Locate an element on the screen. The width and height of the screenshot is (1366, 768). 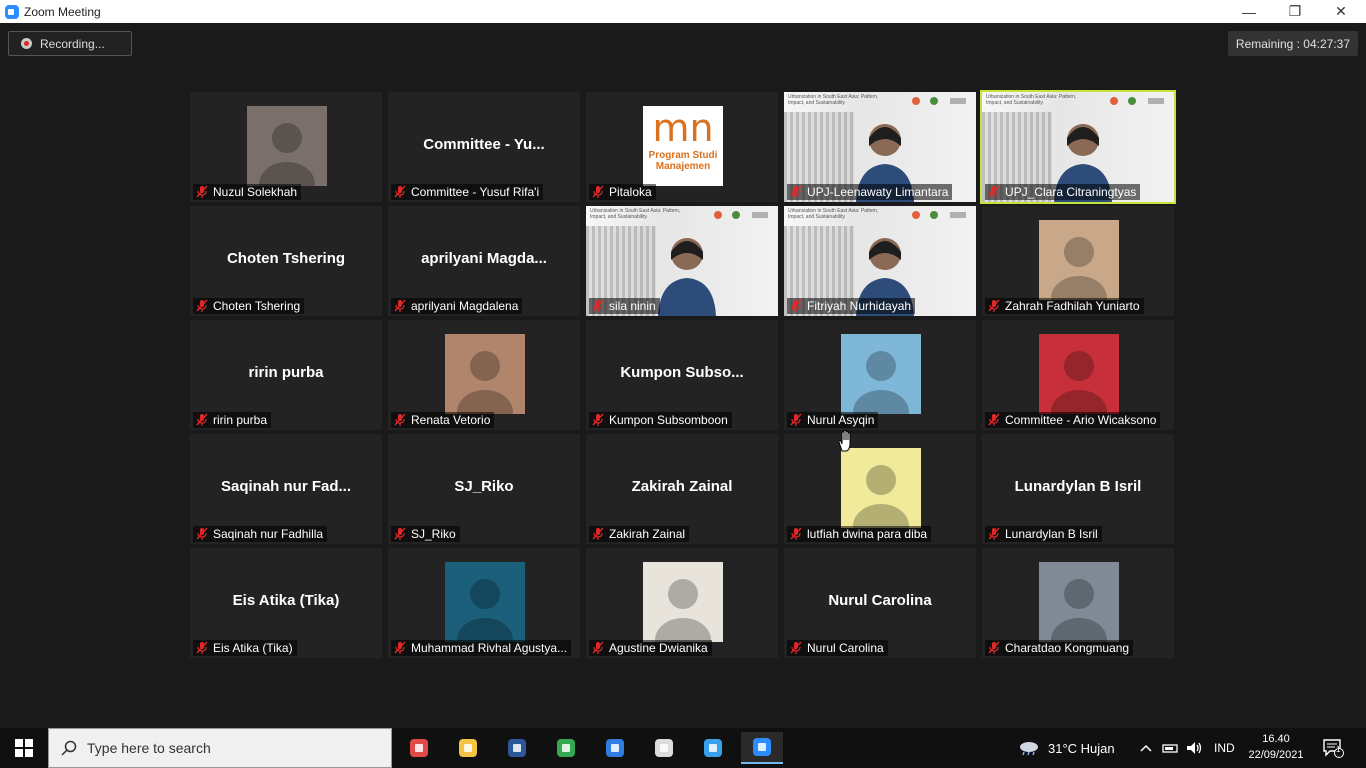
window-titlebar: Zoom Meeting — ❐ ✕ is located at coordinates (683, 11).